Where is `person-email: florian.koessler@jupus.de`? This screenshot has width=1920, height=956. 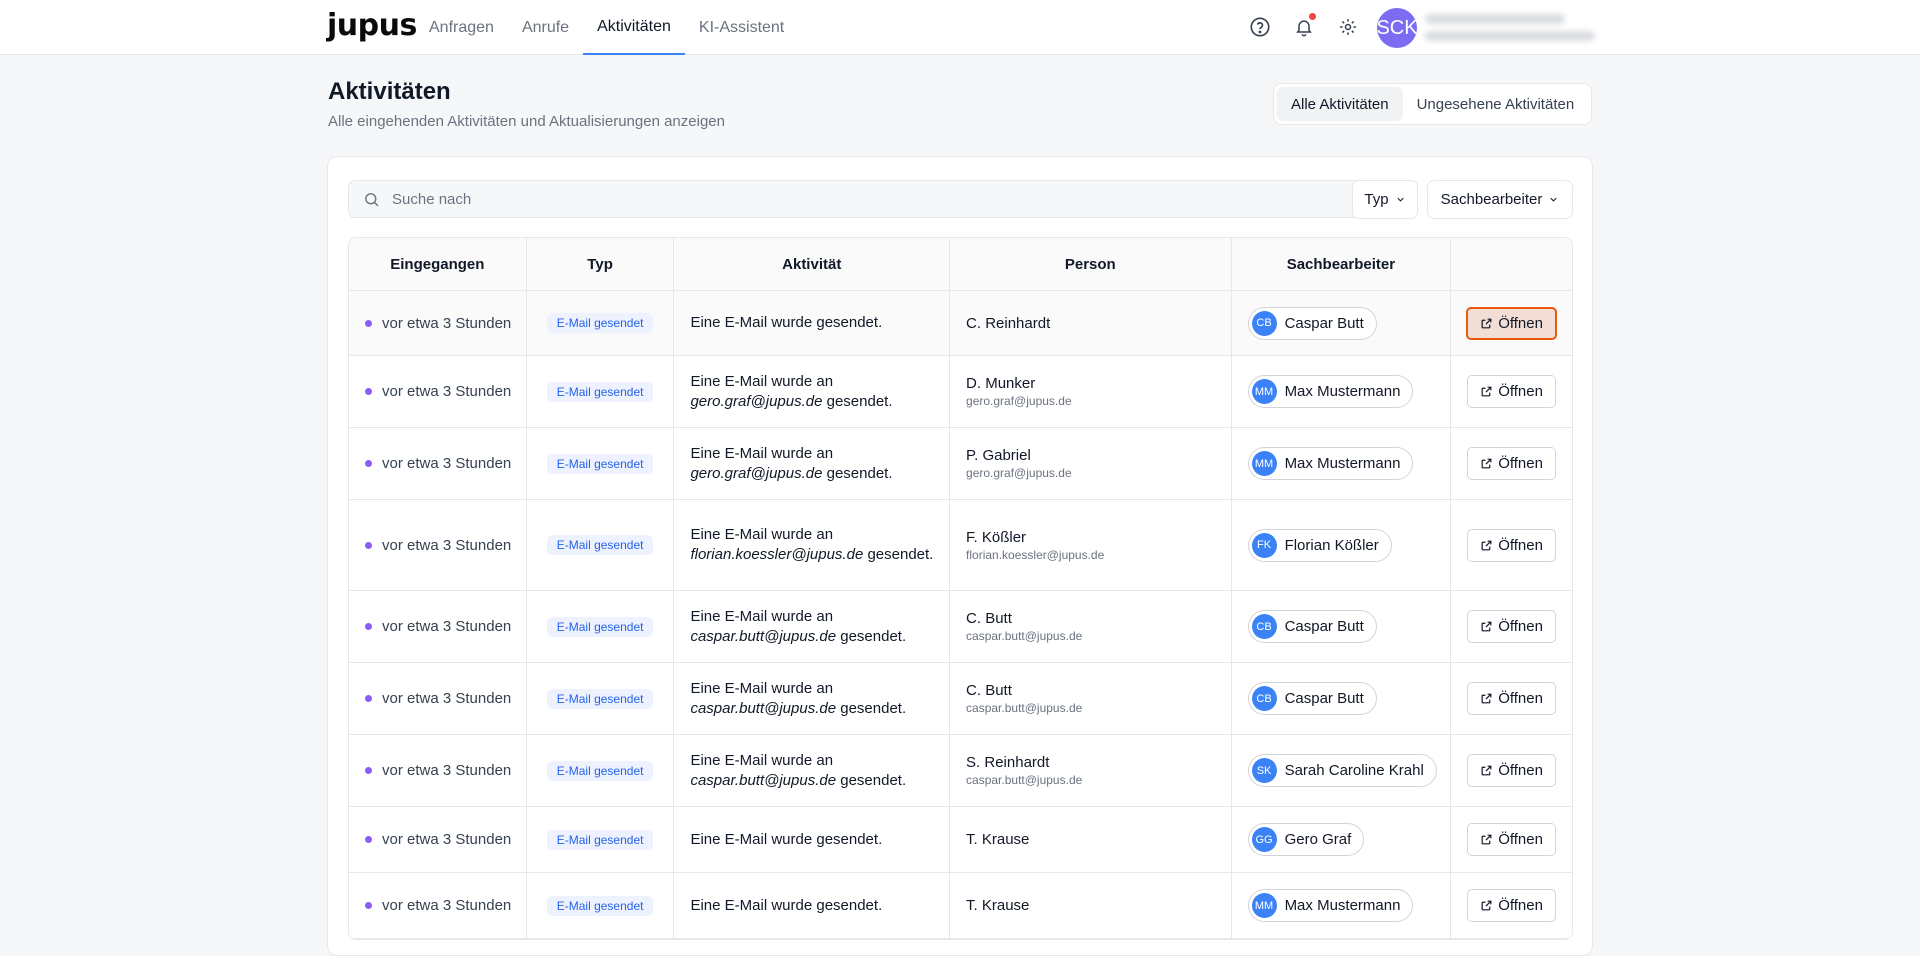
person-email: florian.koessler@jupus.de is located at coordinates (1035, 554).